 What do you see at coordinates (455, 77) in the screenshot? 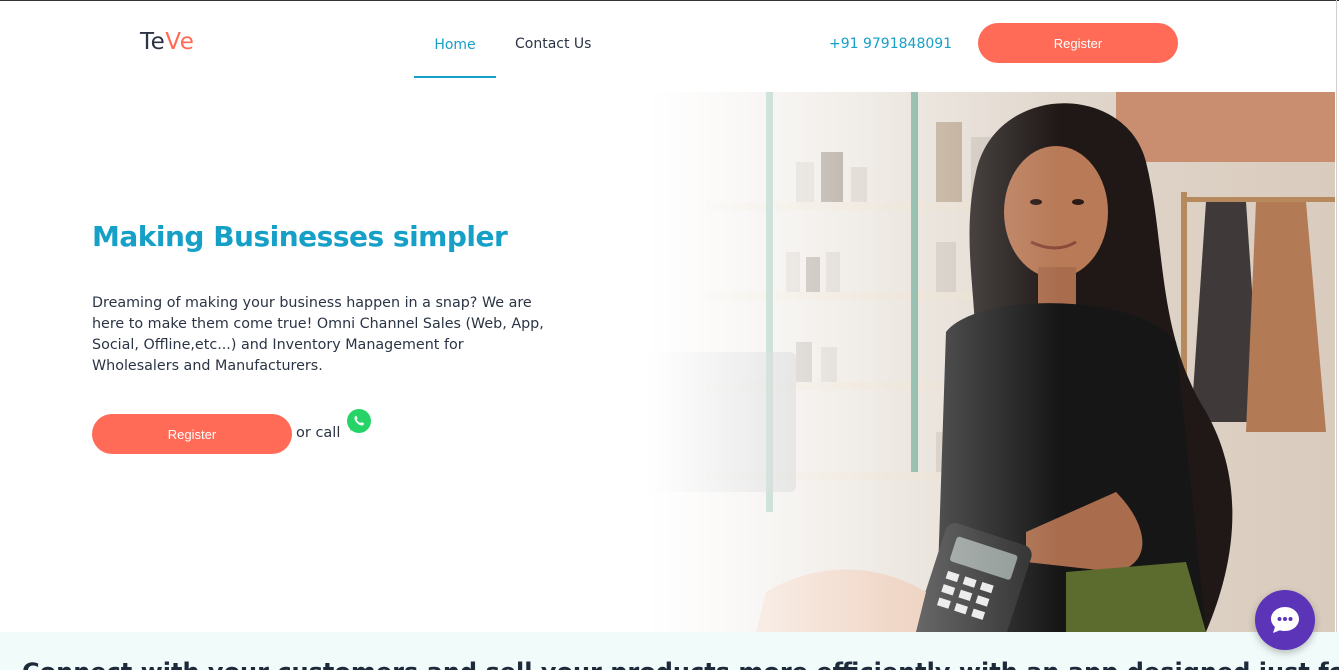
I see `nav-active-indicator` at bounding box center [455, 77].